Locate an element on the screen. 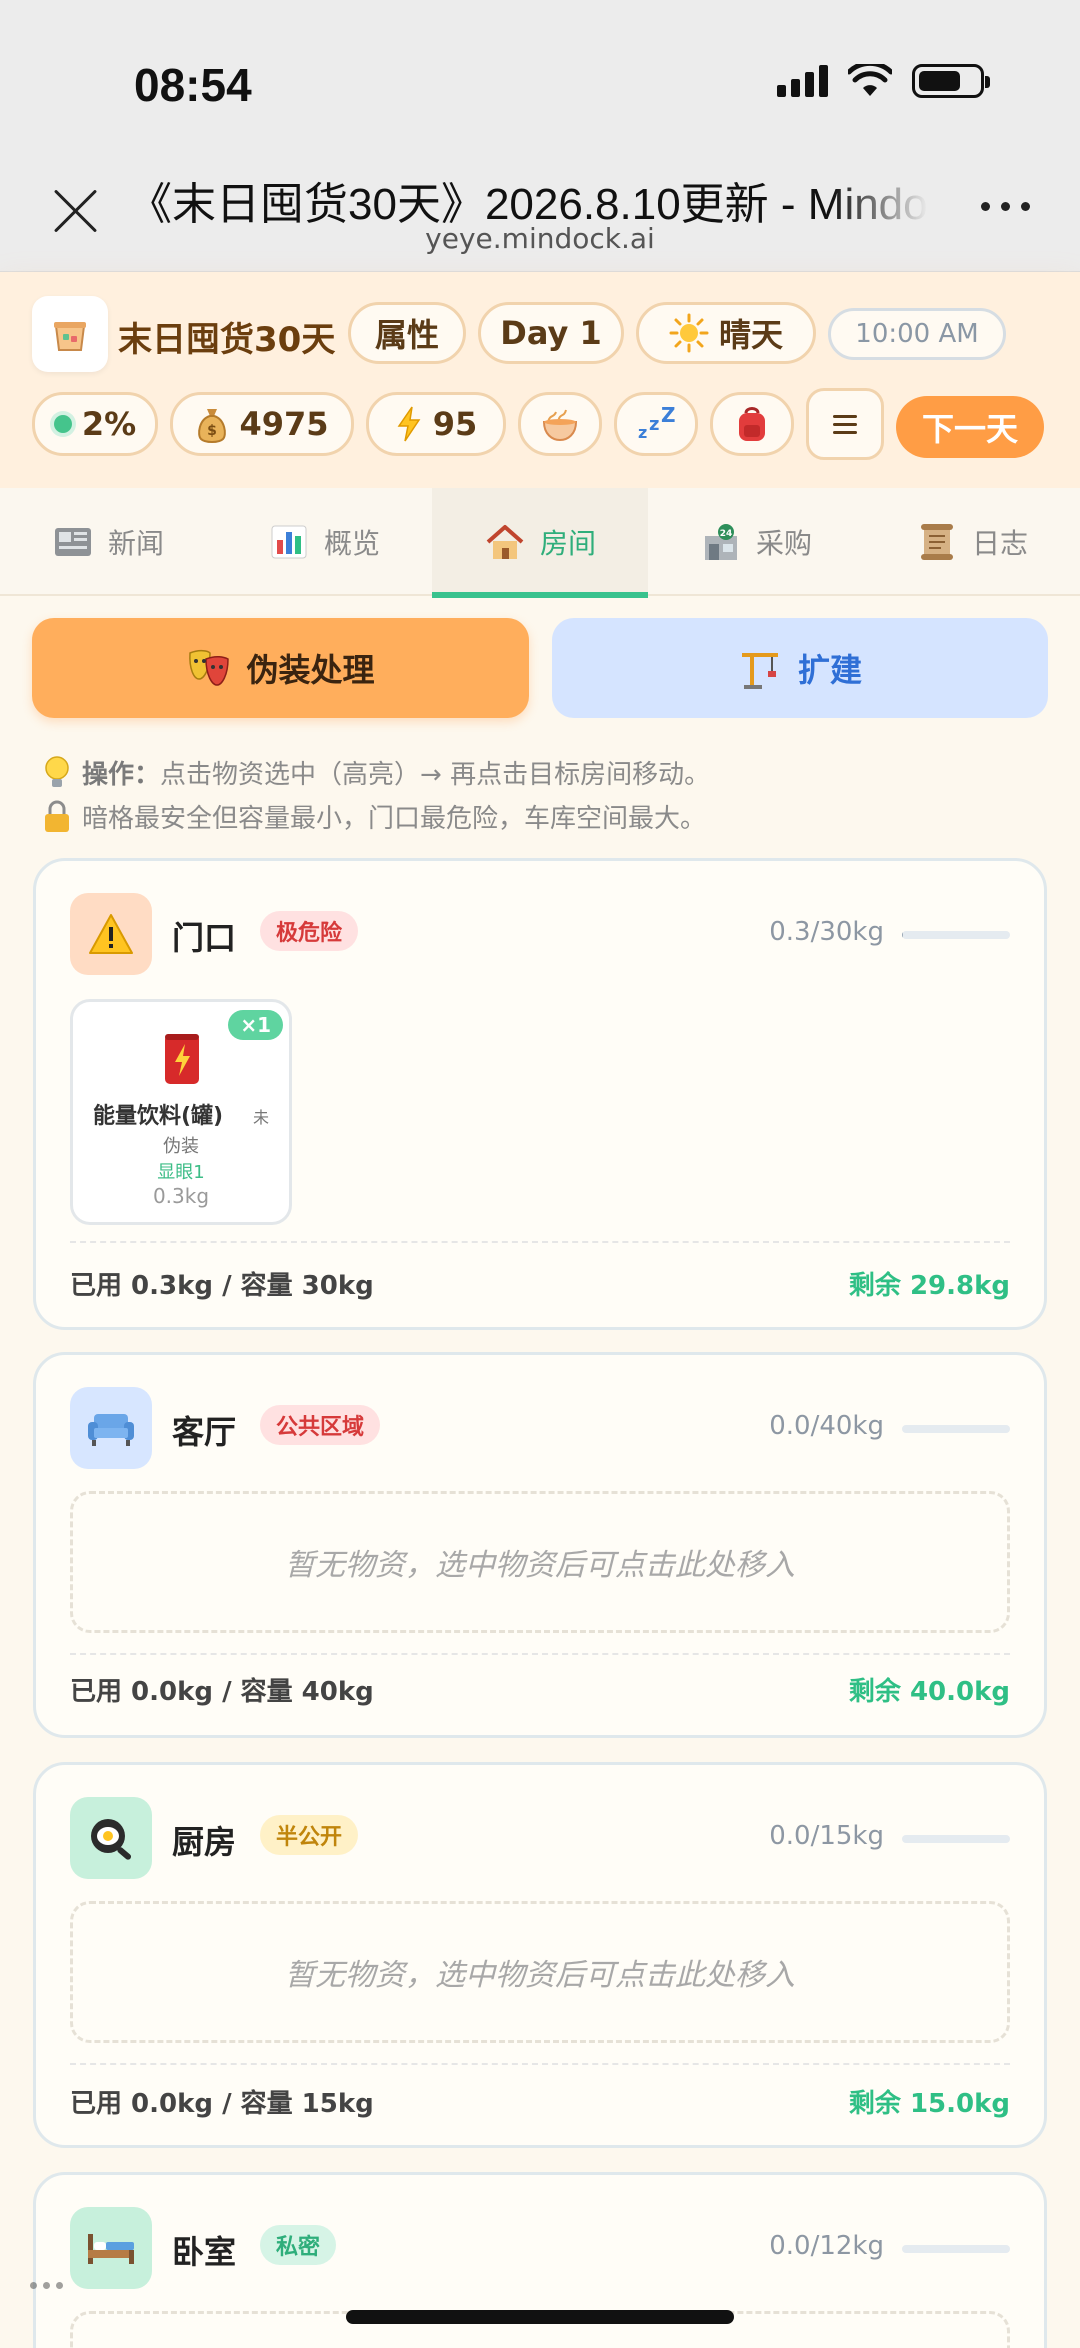  weather-indicator: 晴天 is located at coordinates (726, 333).